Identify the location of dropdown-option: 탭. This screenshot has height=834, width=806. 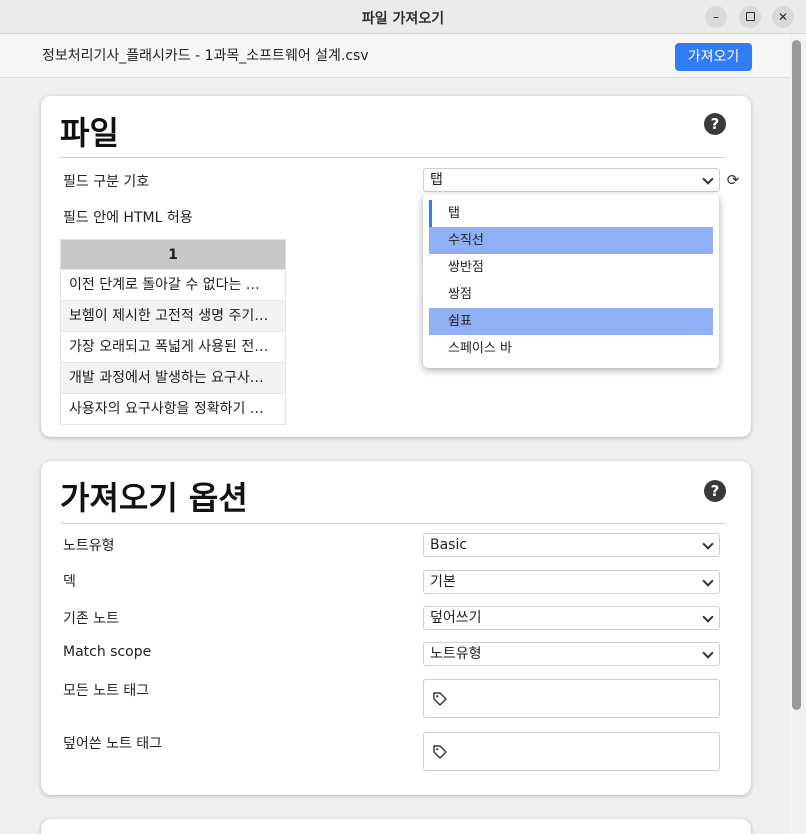
(571, 213).